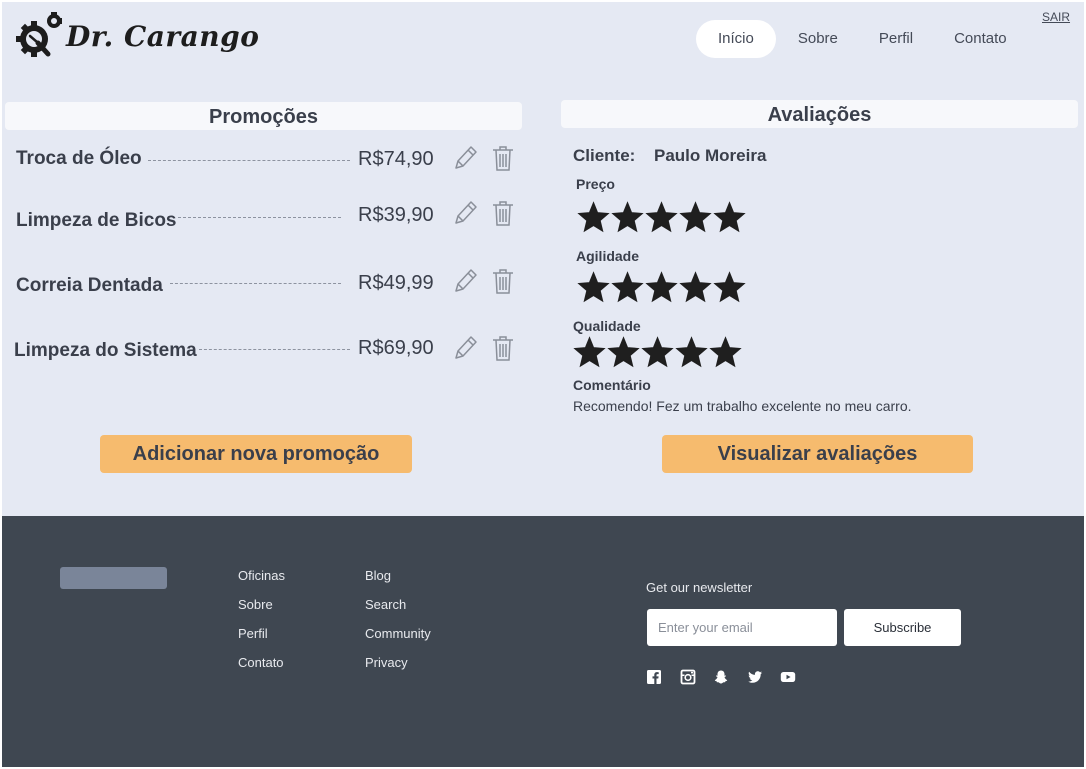 Image resolution: width=1086 pixels, height=769 pixels. What do you see at coordinates (262, 282) in the screenshot?
I see `promotion-row: Correia Dentada R$49,99` at bounding box center [262, 282].